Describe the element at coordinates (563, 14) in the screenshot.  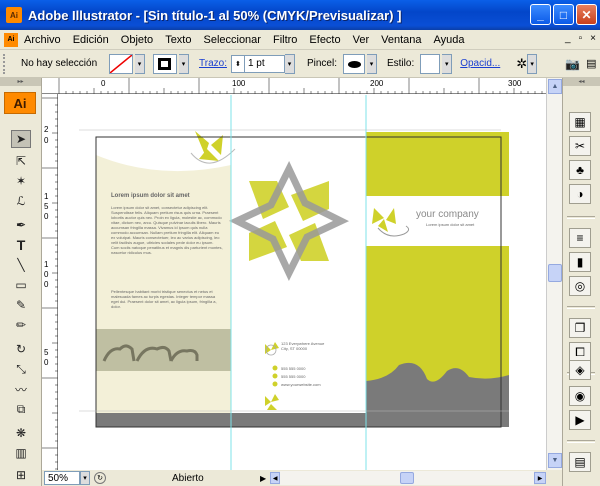
I see `maximize-button: □` at that location.